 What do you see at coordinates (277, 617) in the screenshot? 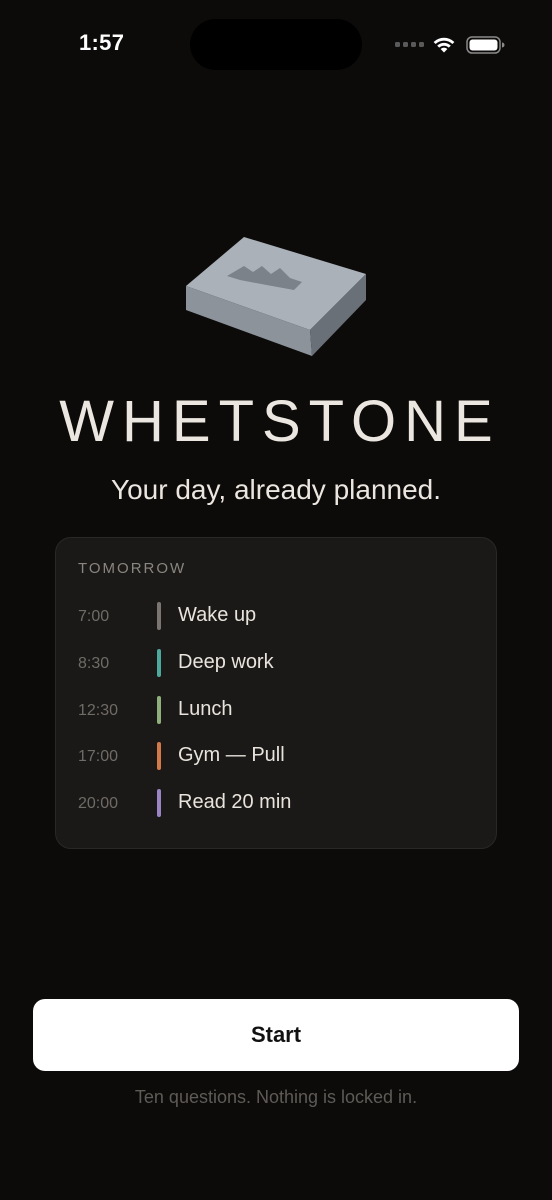
I see `schedule-row: 7:00 Wake up` at bounding box center [277, 617].